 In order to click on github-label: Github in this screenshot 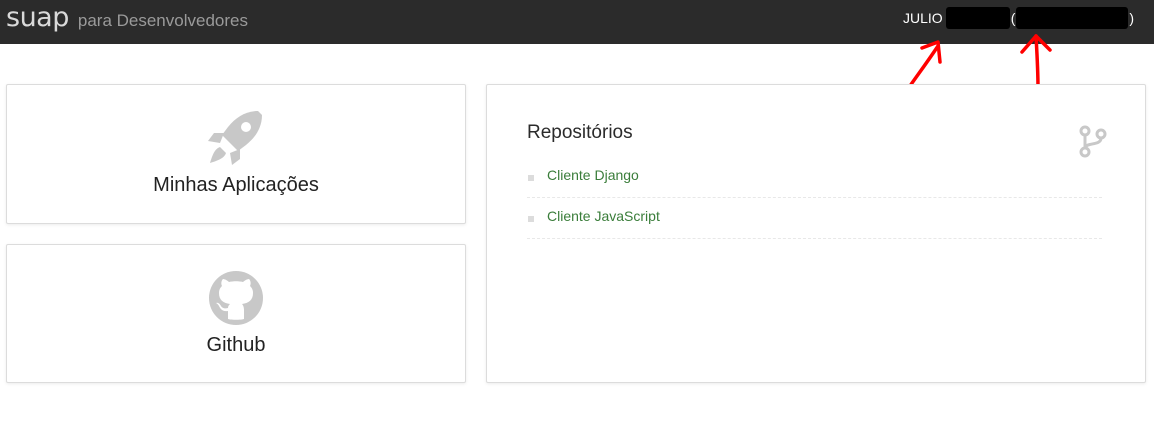, I will do `click(236, 345)`.